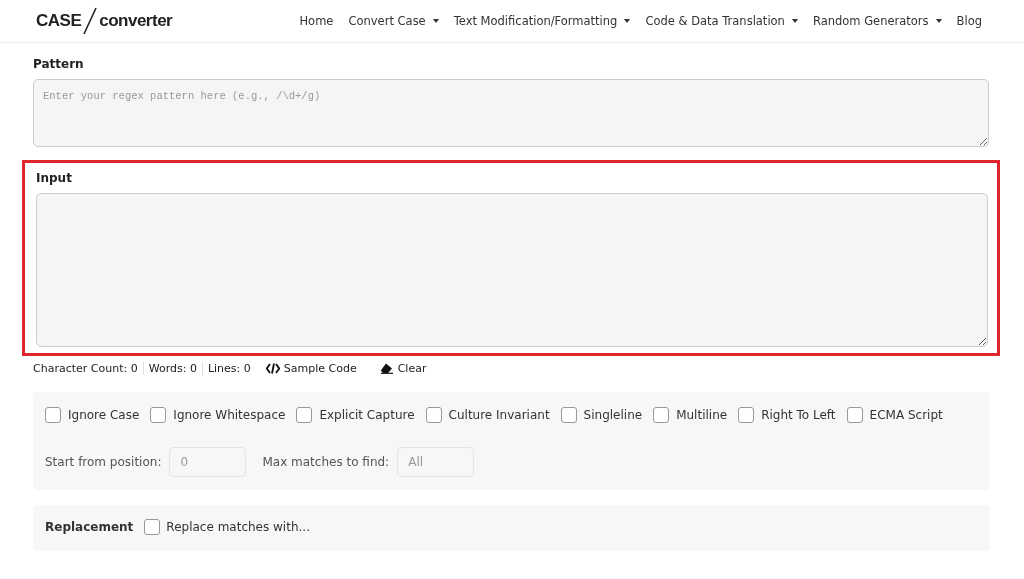 The height and width of the screenshot is (579, 1024). I want to click on nav-link: Blog, so click(969, 21).